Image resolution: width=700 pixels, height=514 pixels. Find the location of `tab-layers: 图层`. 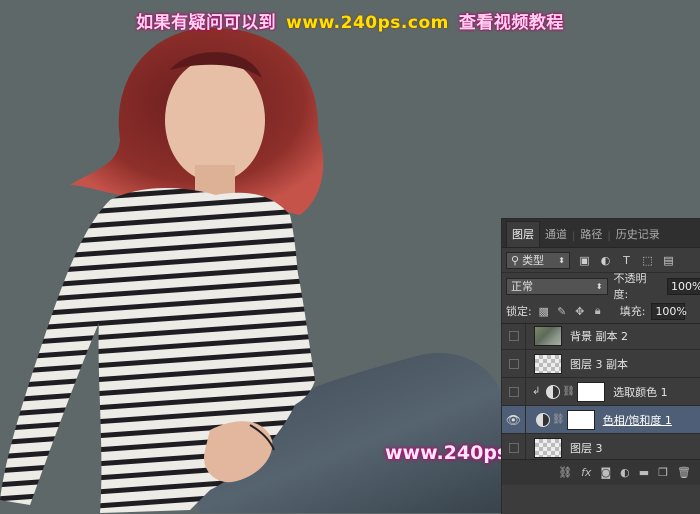

tab-layers: 图层 is located at coordinates (523, 234).